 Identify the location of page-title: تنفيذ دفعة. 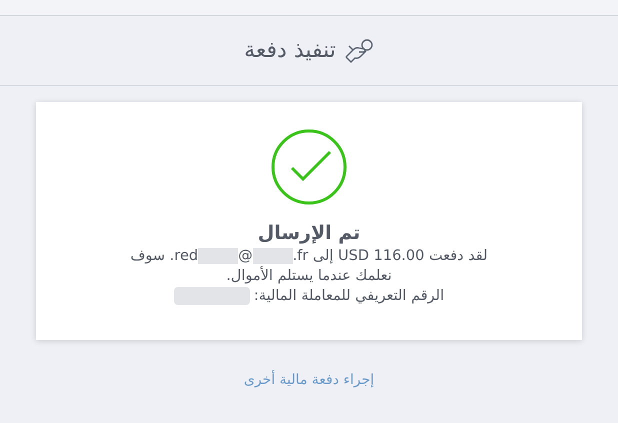
(290, 51).